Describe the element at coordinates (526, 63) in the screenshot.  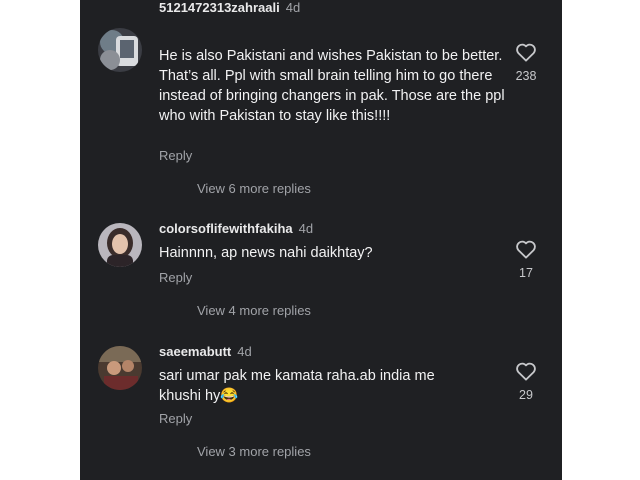
I see `like-button: 238` at that location.